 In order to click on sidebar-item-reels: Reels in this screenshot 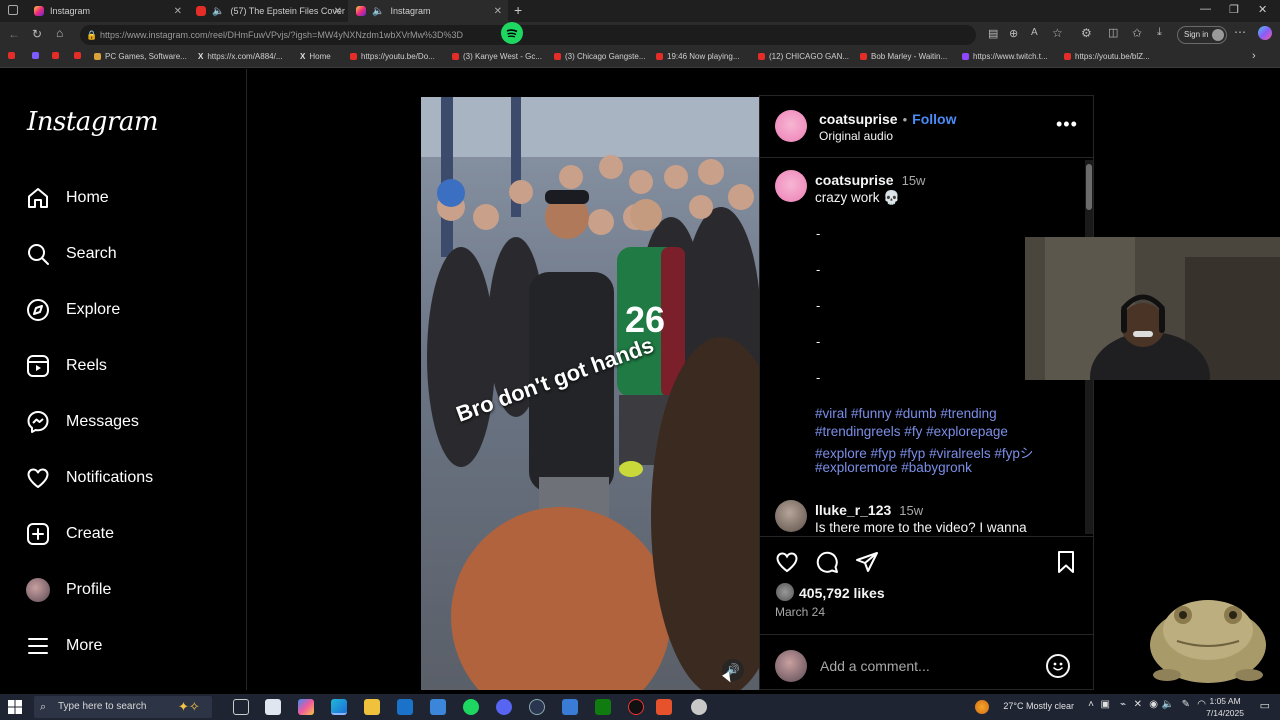, I will do `click(66, 366)`.